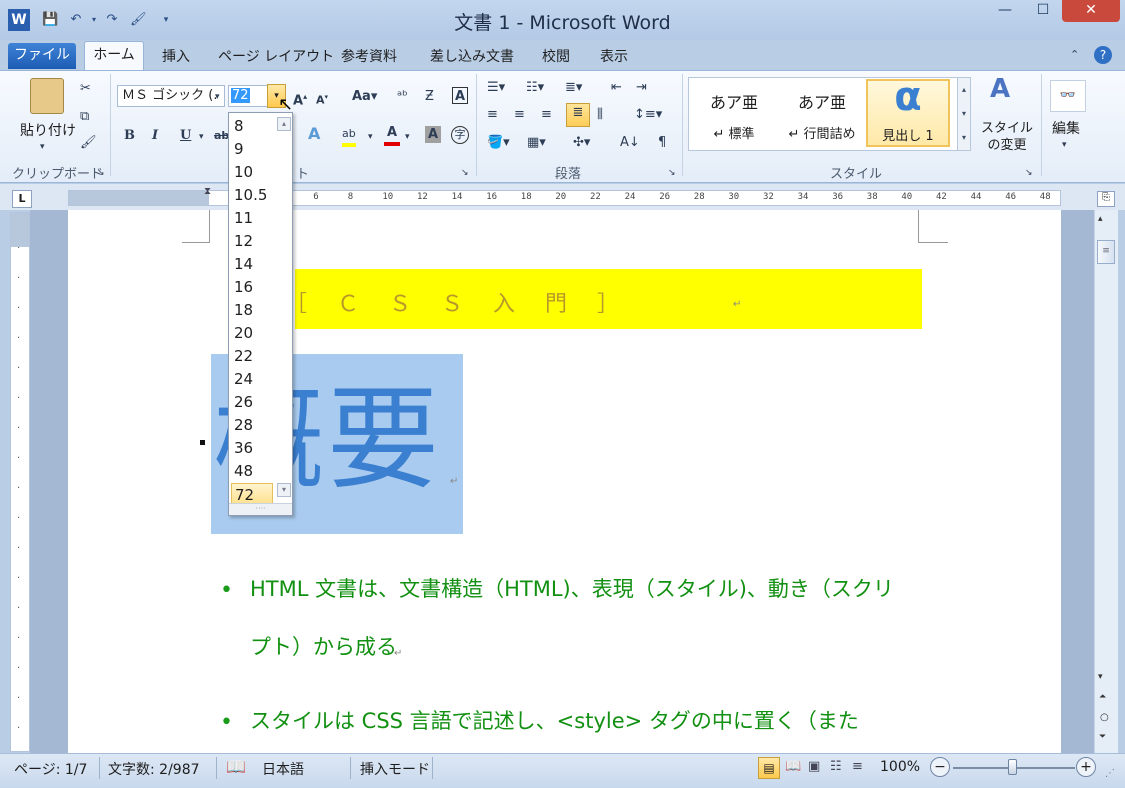 This screenshot has width=1125, height=788. What do you see at coordinates (221, 136) in the screenshot?
I see `strikethrough-icon: ab` at bounding box center [221, 136].